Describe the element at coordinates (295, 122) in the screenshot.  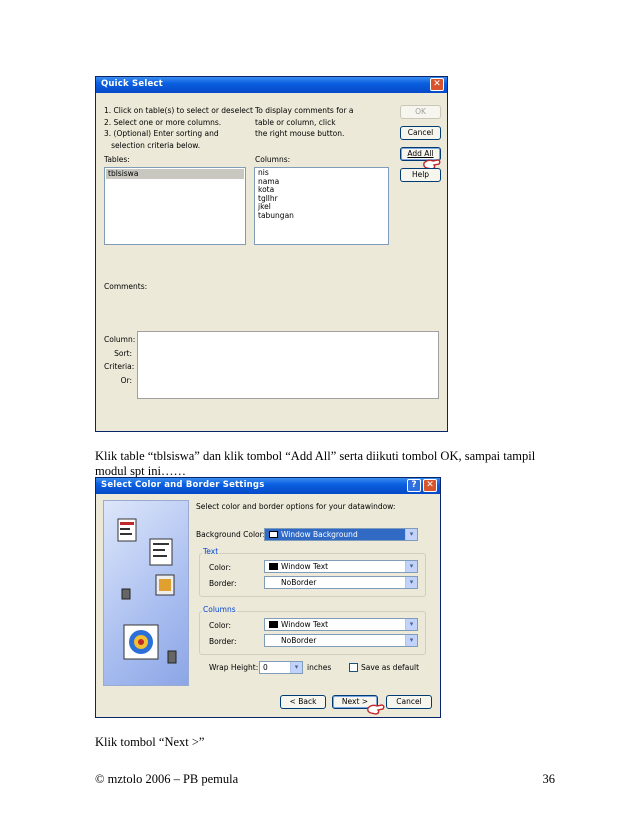
I see `instruction-line: table or column, click` at that location.